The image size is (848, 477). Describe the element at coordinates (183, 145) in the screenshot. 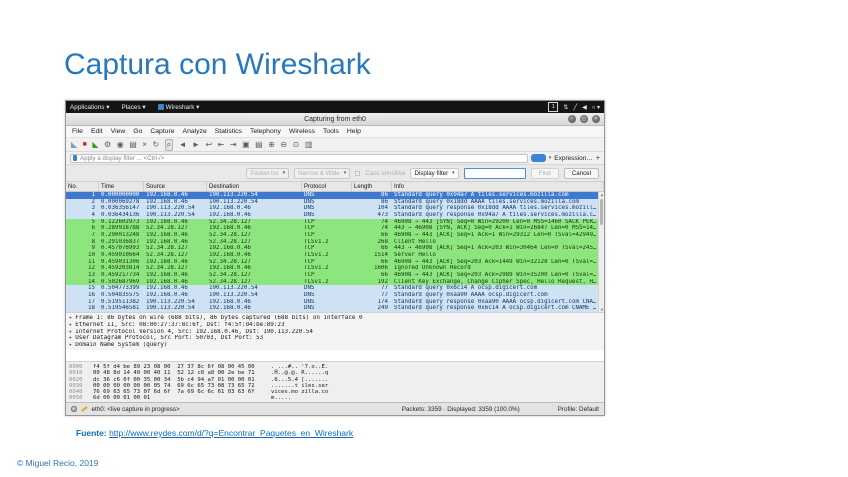

I see `go-back-icon: ◄` at that location.